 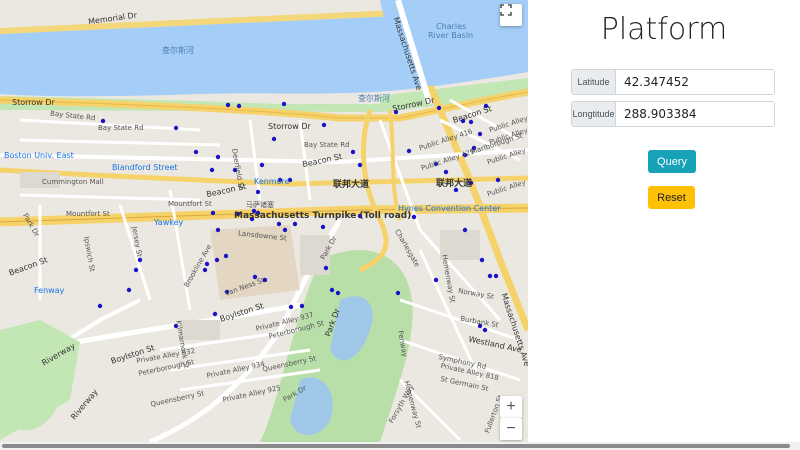 What do you see at coordinates (695, 82) in the screenshot?
I see `latitude-input` at bounding box center [695, 82].